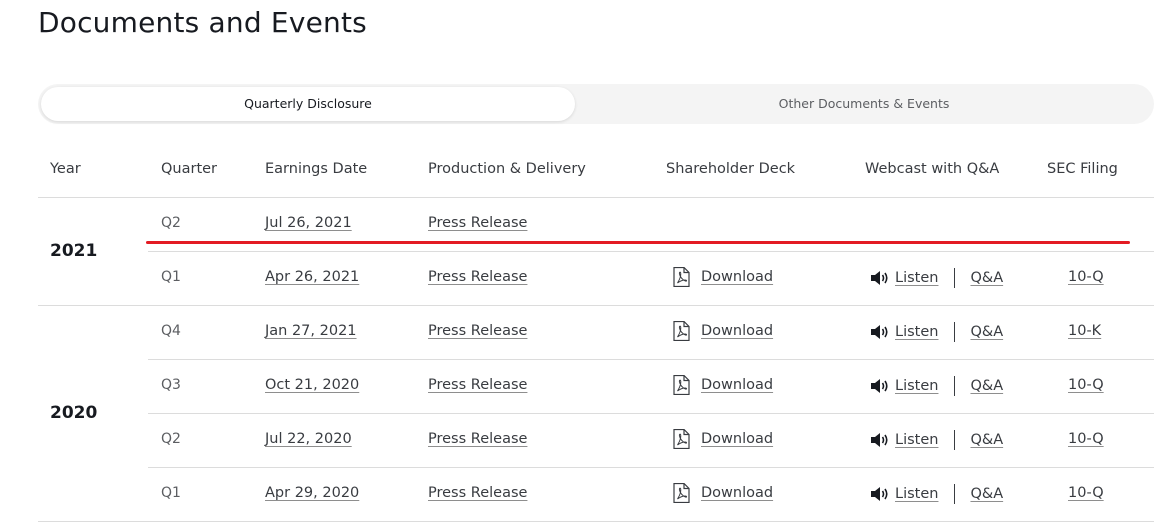  What do you see at coordinates (1082, 169) in the screenshot?
I see `column-header-sec-filing: SEC Filing` at bounding box center [1082, 169].